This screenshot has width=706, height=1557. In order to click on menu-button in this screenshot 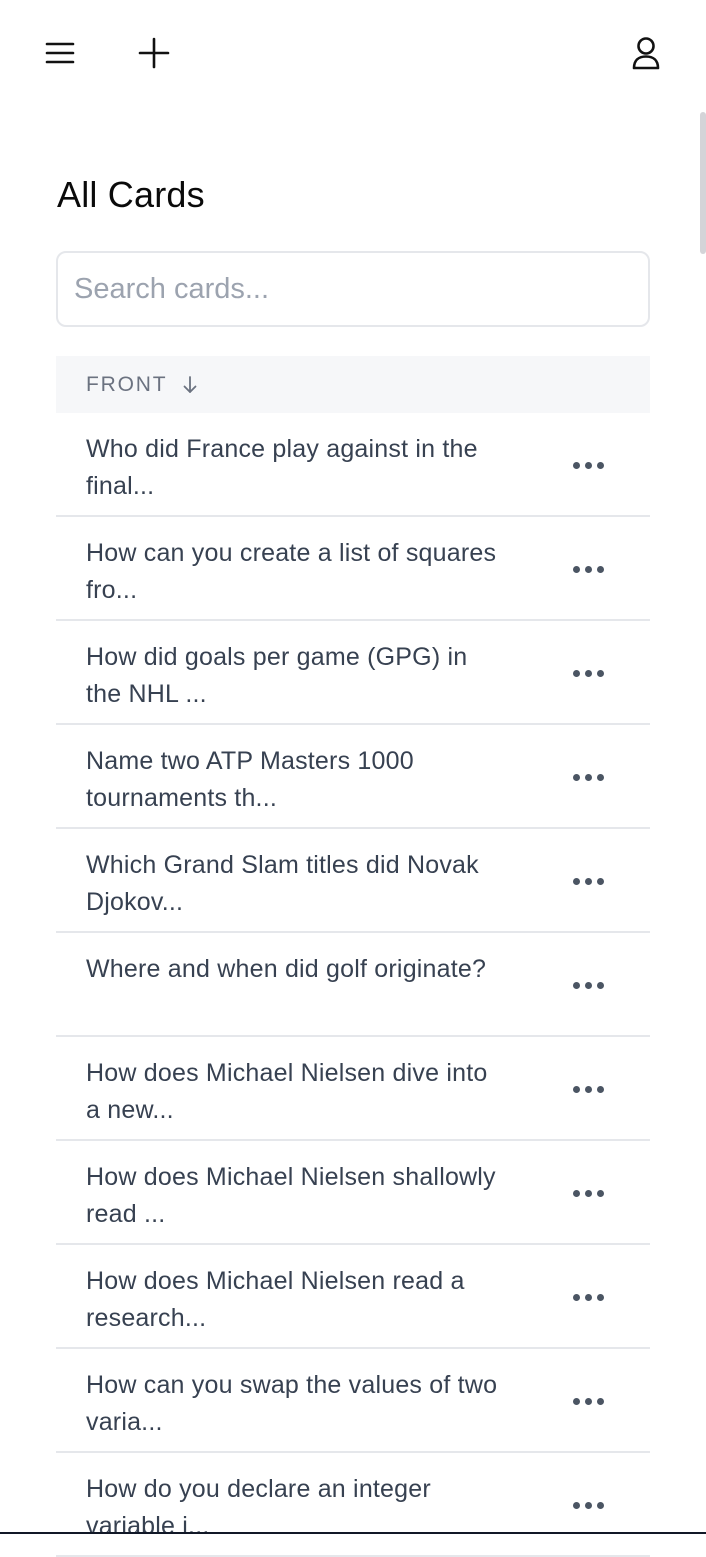, I will do `click(60, 53)`.